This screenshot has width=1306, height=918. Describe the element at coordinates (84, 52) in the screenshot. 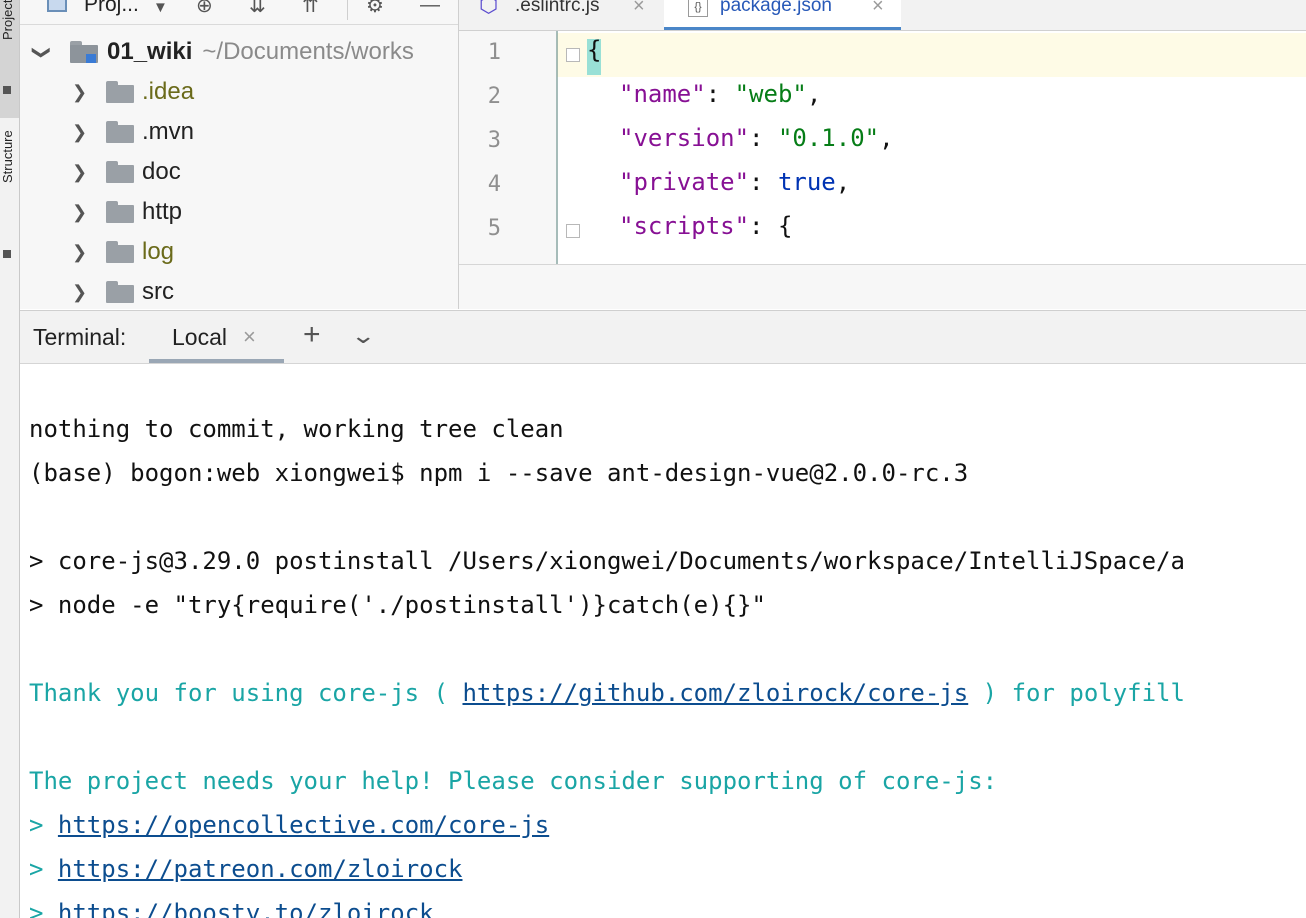

I see `module-folder-icon` at that location.